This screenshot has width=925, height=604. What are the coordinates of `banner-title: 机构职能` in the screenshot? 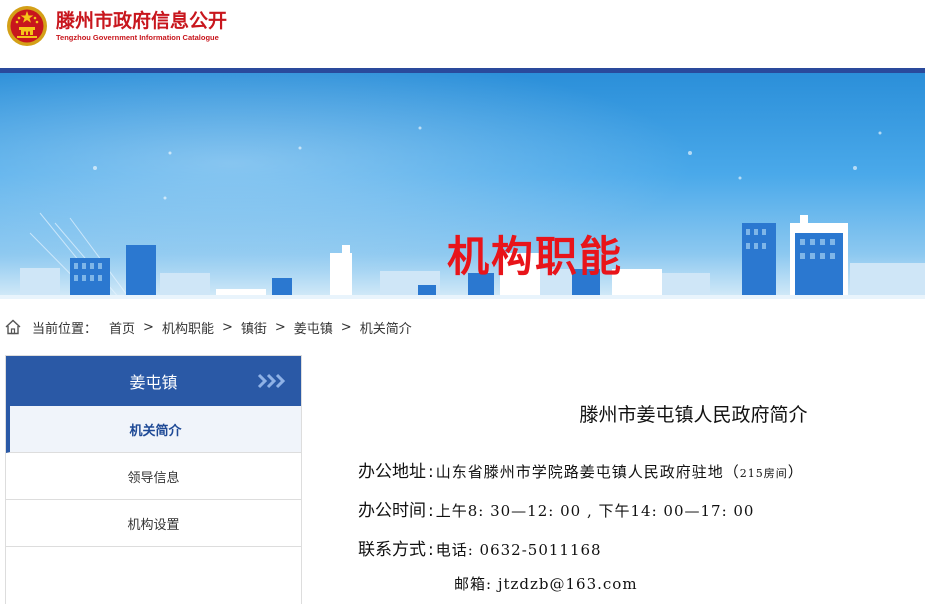 It's located at (534, 256).